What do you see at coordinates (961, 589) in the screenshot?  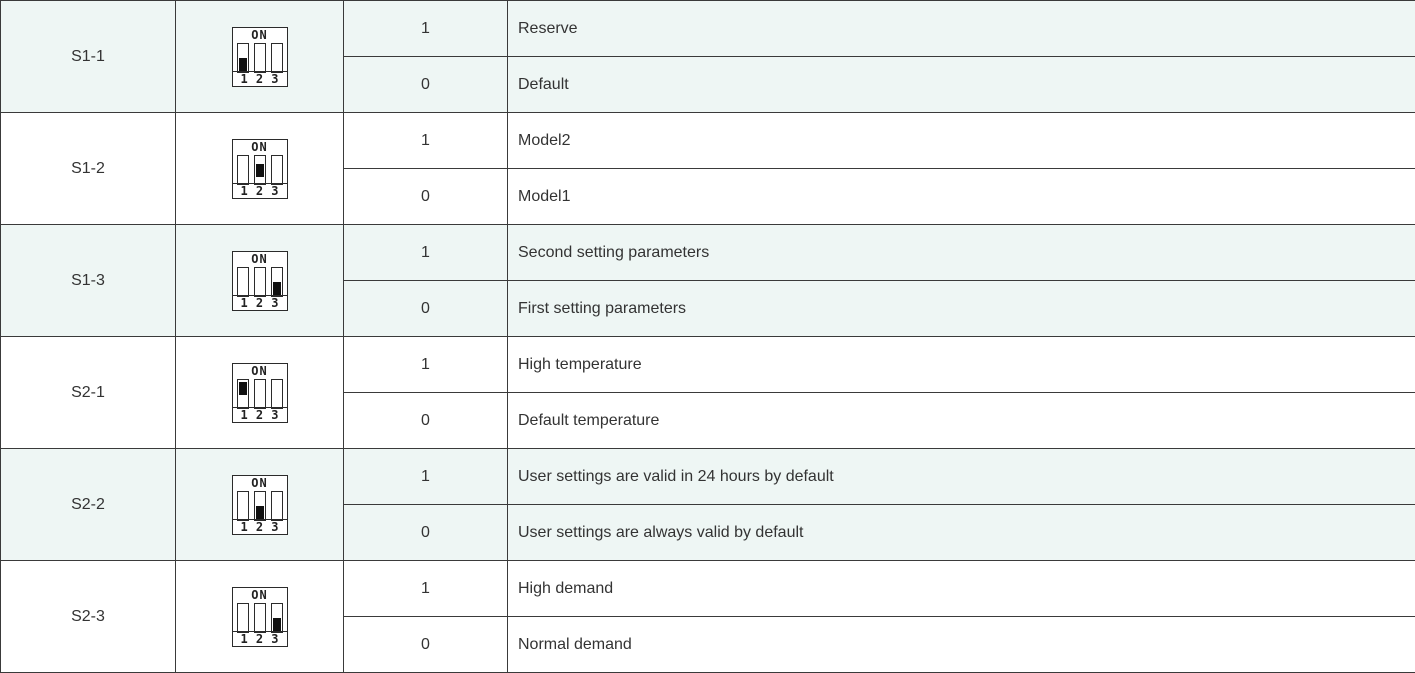 I see `setting-description: High demand` at bounding box center [961, 589].